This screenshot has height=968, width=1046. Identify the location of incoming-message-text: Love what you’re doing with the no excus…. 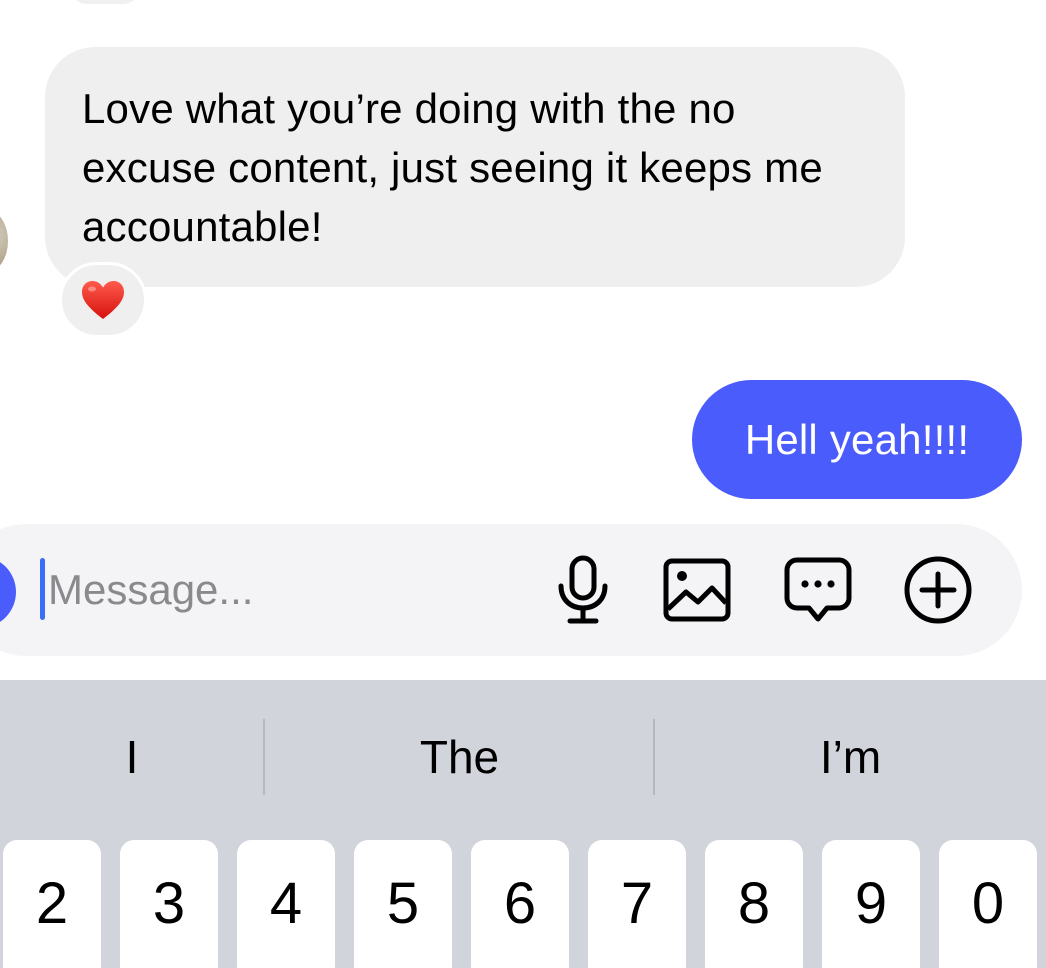
(452, 167).